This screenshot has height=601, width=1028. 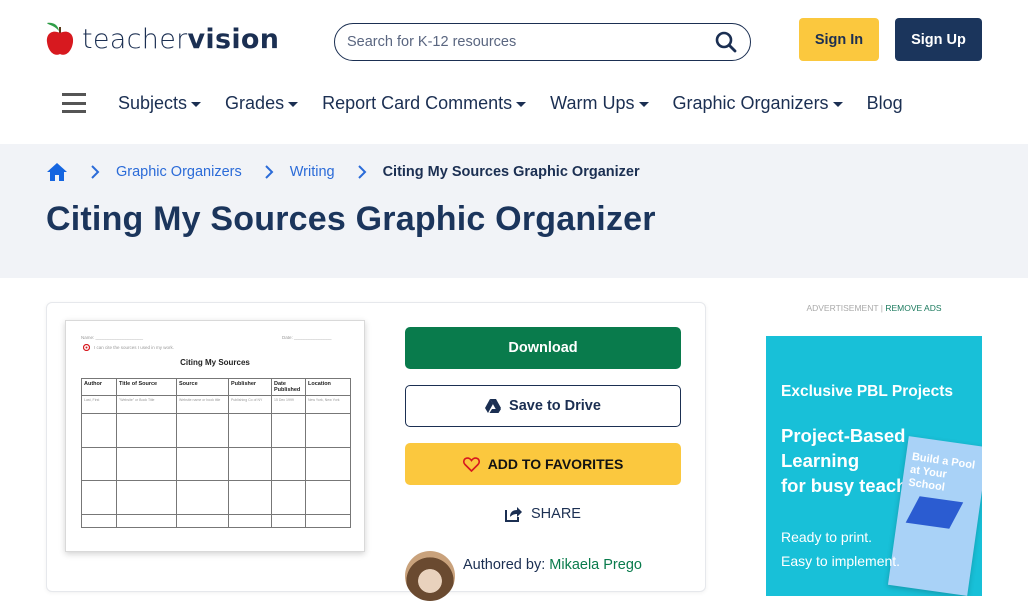 I want to click on ad-book-title: Build a Pool at Your School, so click(x=941, y=472).